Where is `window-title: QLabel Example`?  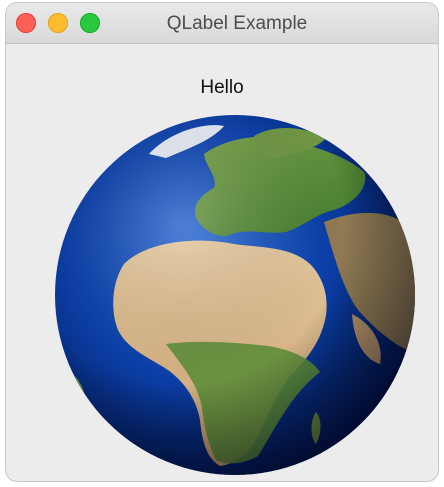 window-title: QLabel Example is located at coordinates (237, 23).